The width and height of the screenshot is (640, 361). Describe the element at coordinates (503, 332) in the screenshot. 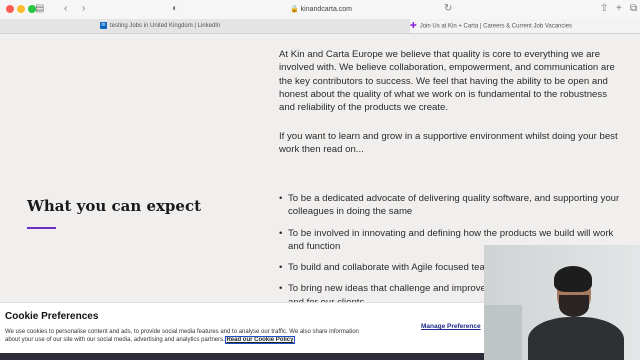

I see `webcam-shelf` at that location.